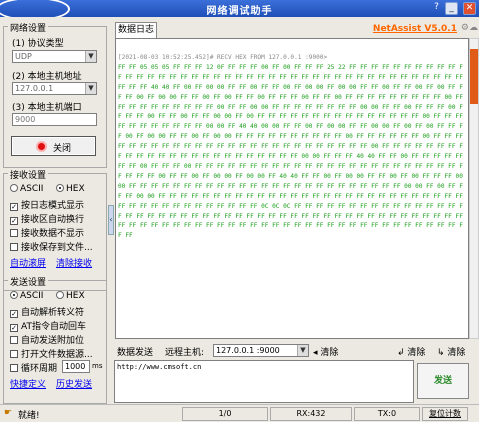 This screenshot has height=422, width=479. What do you see at coordinates (53, 206) in the screenshot?
I see `recv-option-label: 按日志模式显示` at bounding box center [53, 206].